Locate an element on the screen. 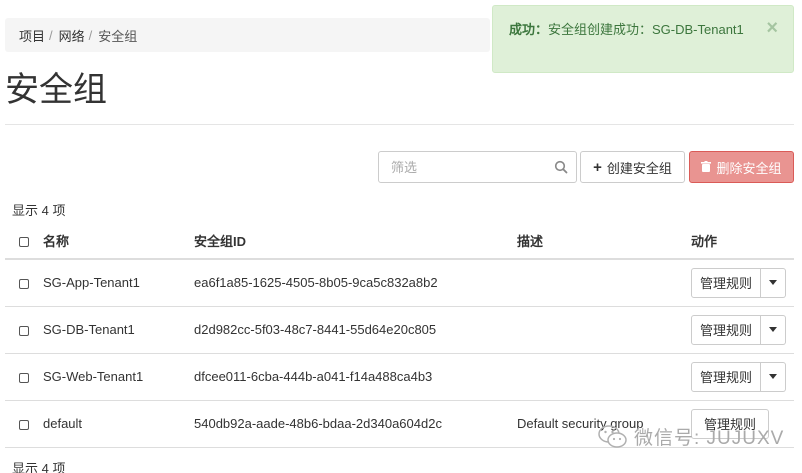 The width and height of the screenshot is (802, 473). cell-name: default is located at coordinates (118, 424).